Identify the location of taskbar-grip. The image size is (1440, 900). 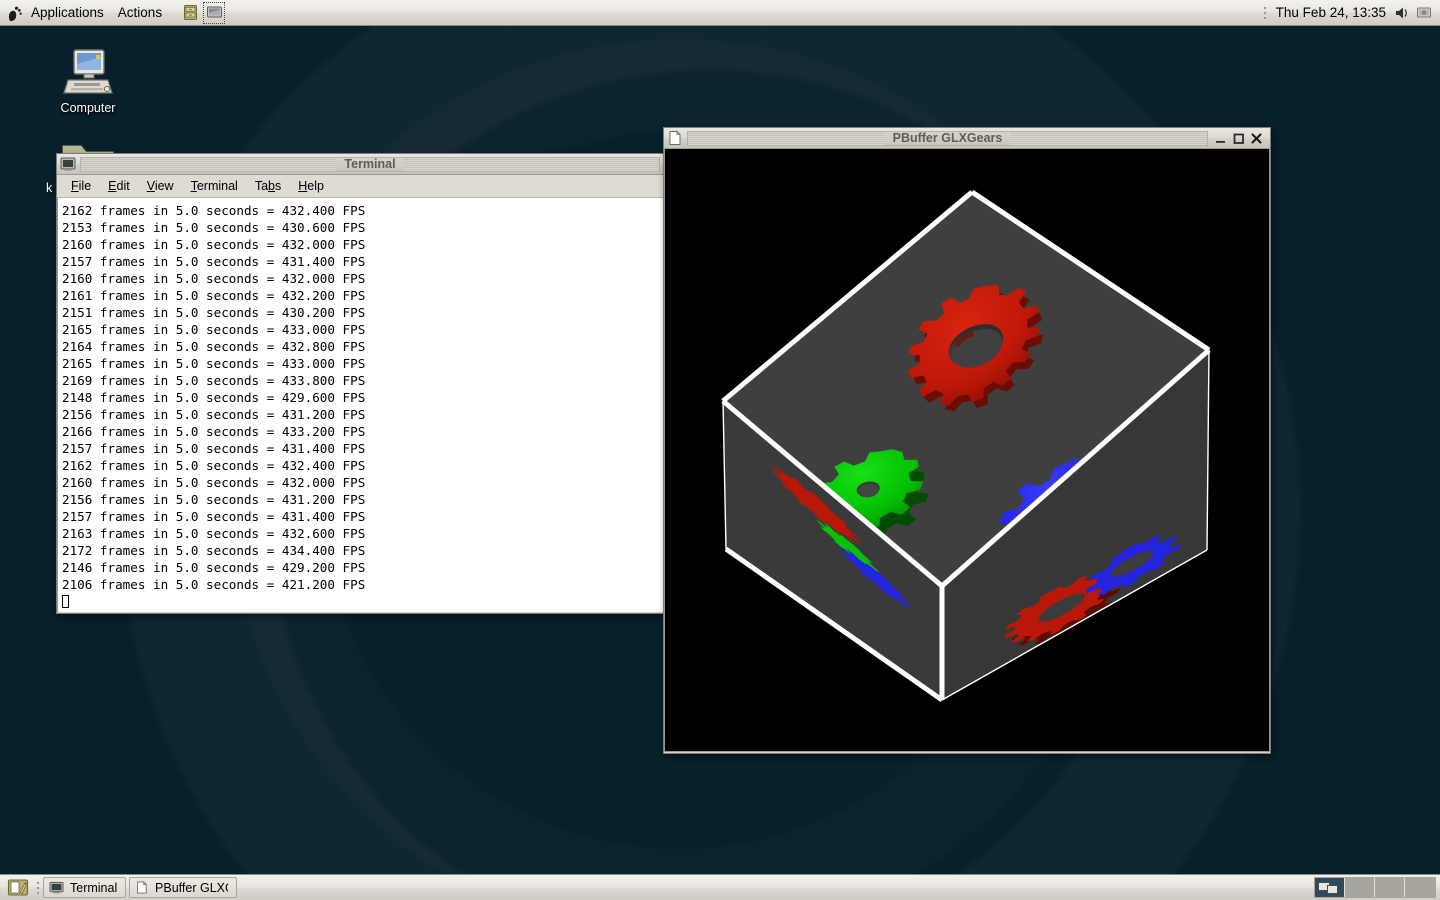
(37, 888).